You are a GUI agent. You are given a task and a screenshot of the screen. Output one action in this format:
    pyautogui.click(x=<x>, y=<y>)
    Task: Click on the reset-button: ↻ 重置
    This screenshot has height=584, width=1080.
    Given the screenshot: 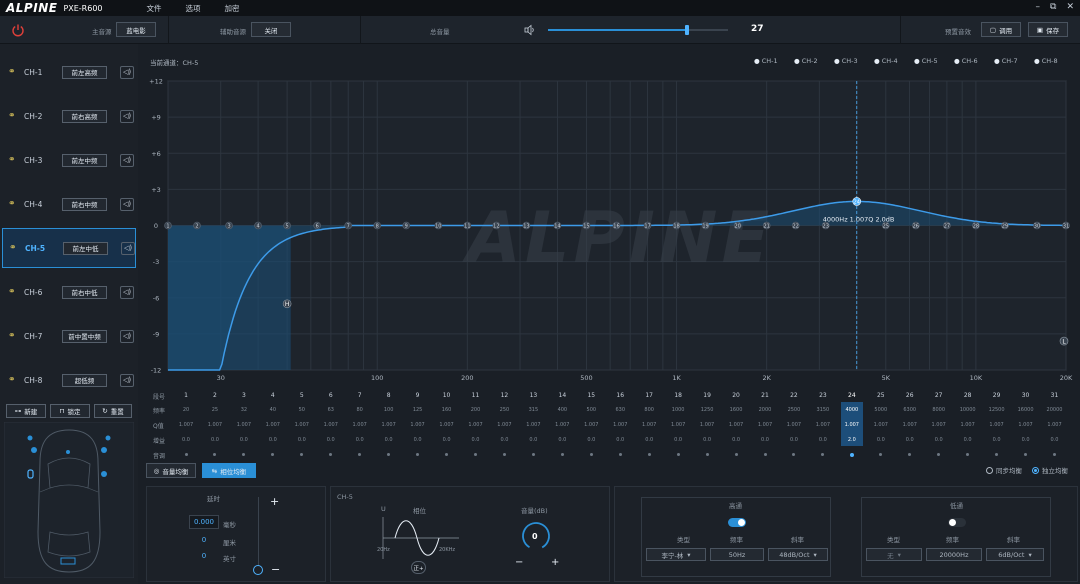 What is the action you would take?
    pyautogui.click(x=113, y=411)
    